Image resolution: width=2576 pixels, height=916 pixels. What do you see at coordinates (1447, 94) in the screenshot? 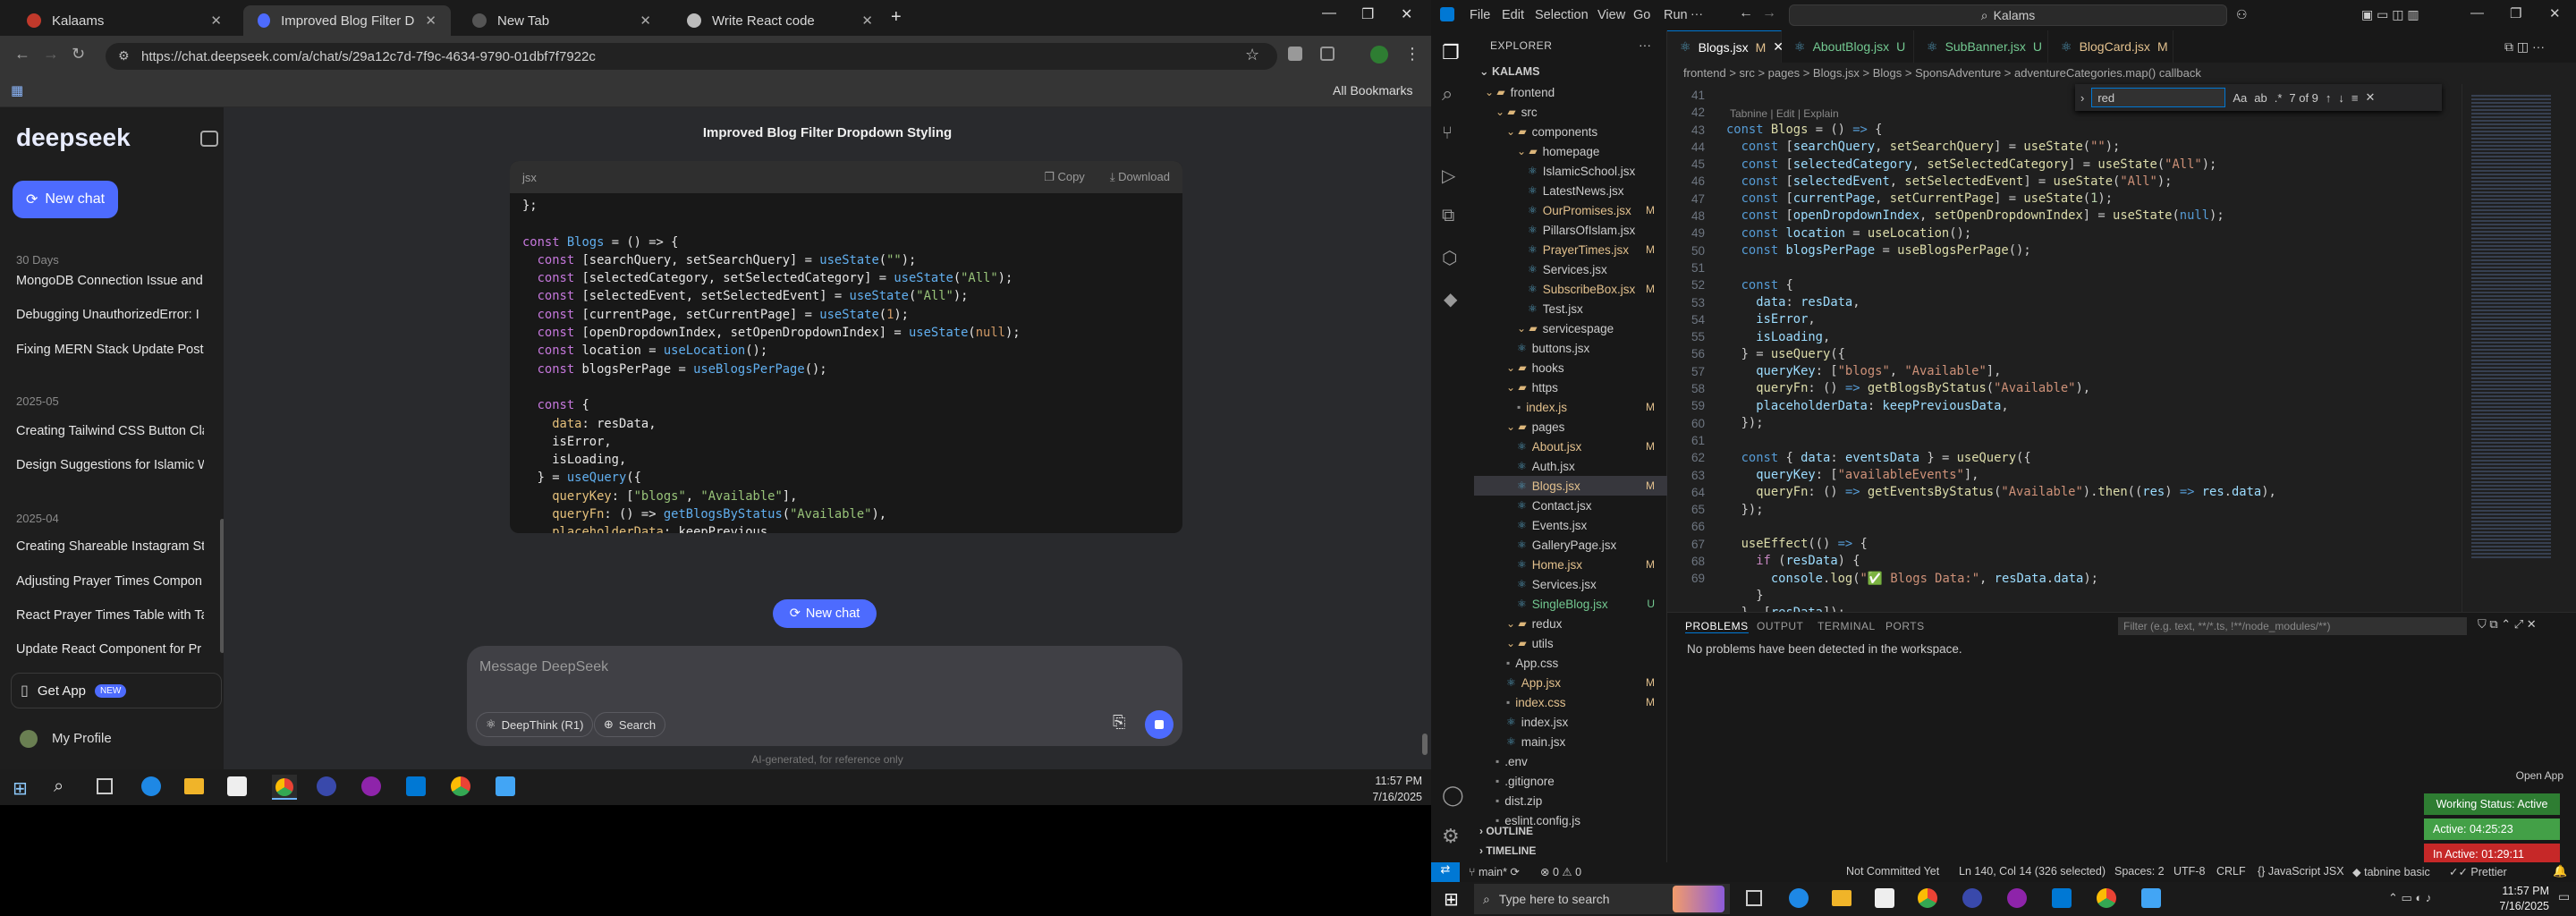
I see `search-icon: ⌕` at bounding box center [1447, 94].